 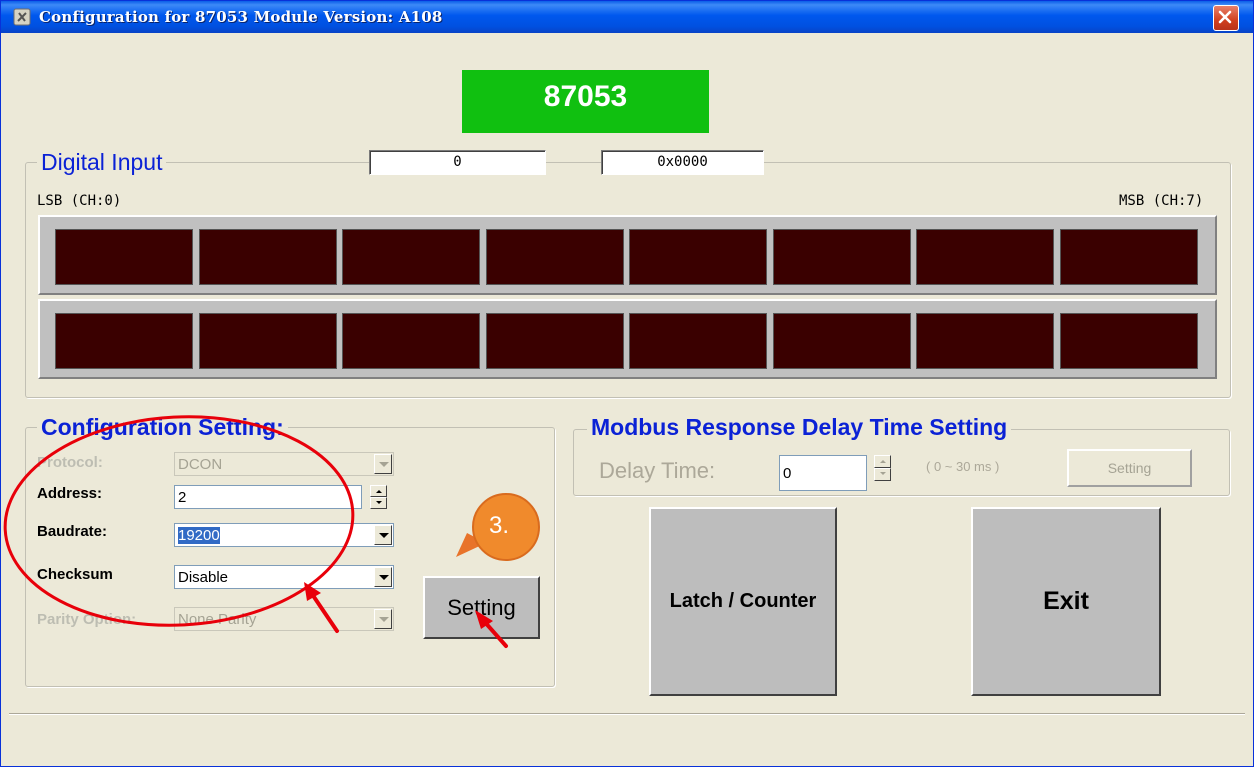 I want to click on delay-time-label: Delay Time:, so click(x=657, y=470).